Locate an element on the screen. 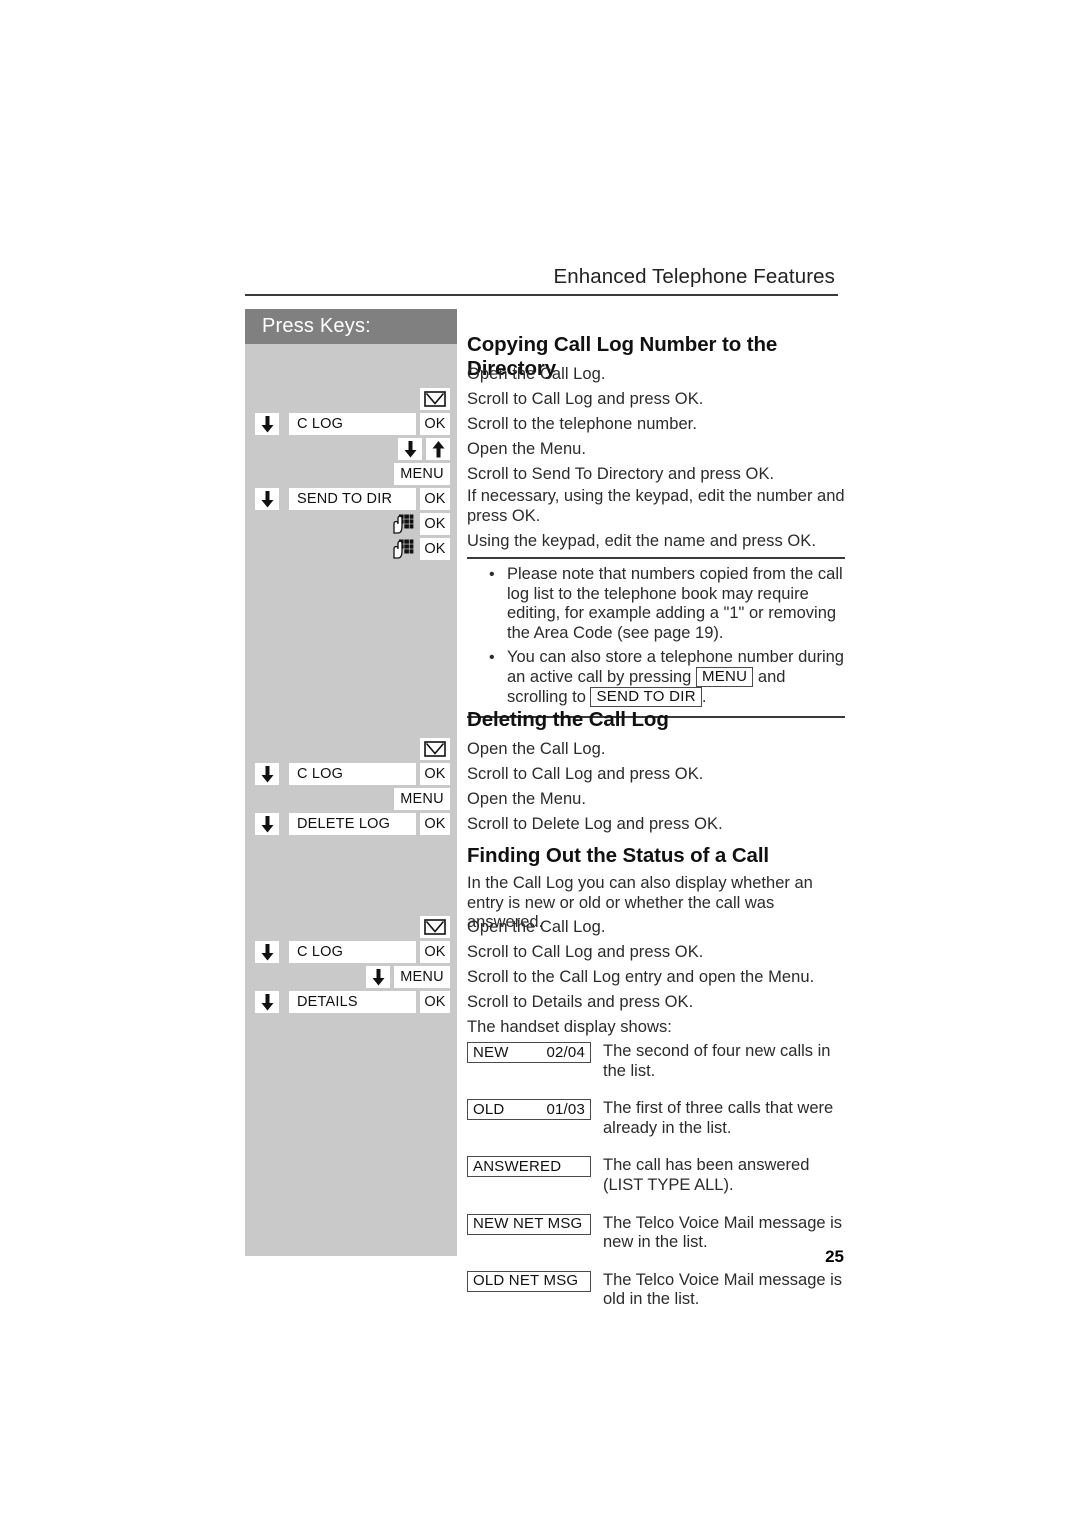 The width and height of the screenshot is (1080, 1528). display-label: ANSWERED is located at coordinates (517, 1166).